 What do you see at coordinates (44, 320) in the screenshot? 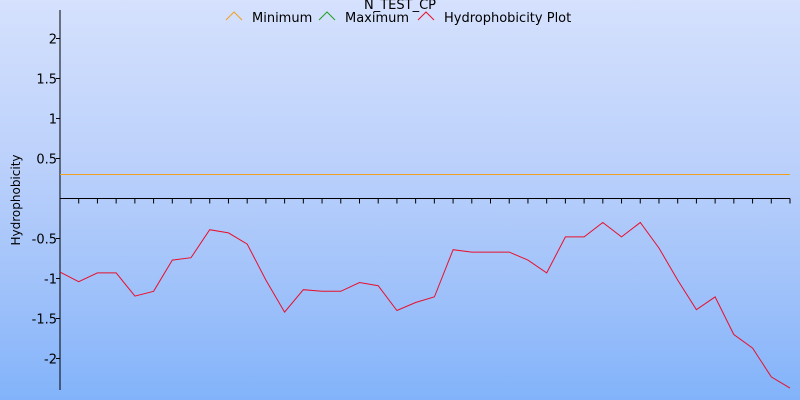
I see `y-tick-label-6: -1.5` at bounding box center [44, 320].